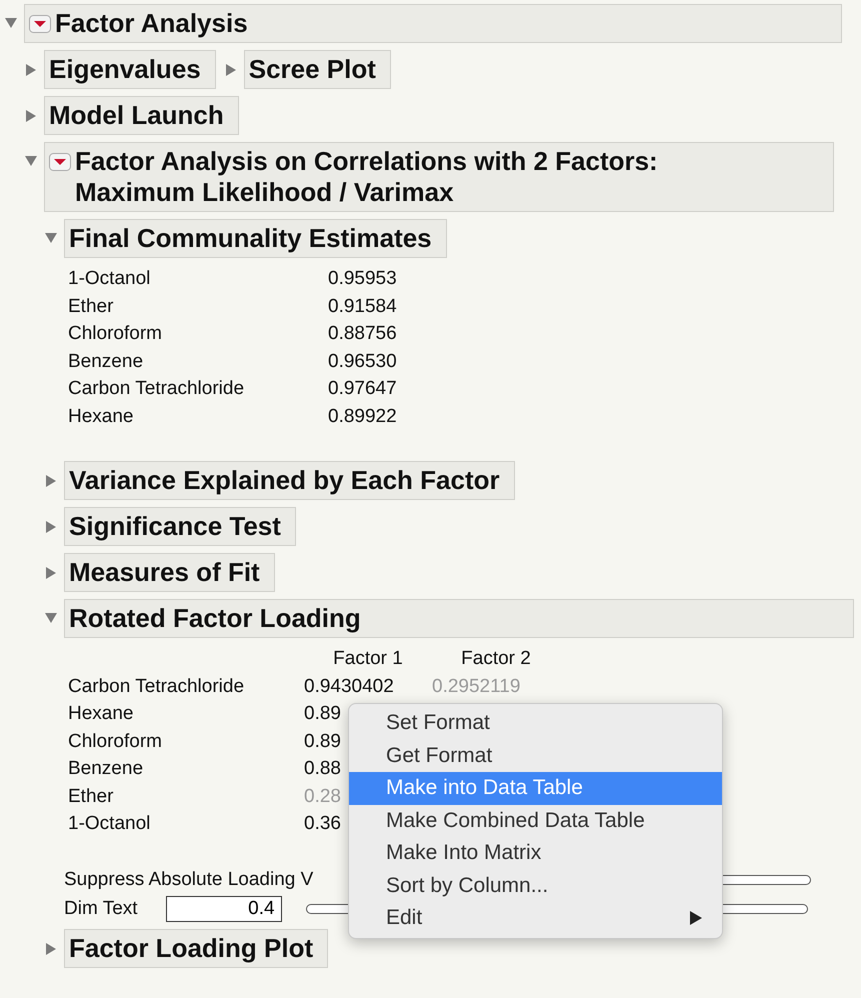  I want to click on menu-item: Make into Data Table, so click(535, 788).